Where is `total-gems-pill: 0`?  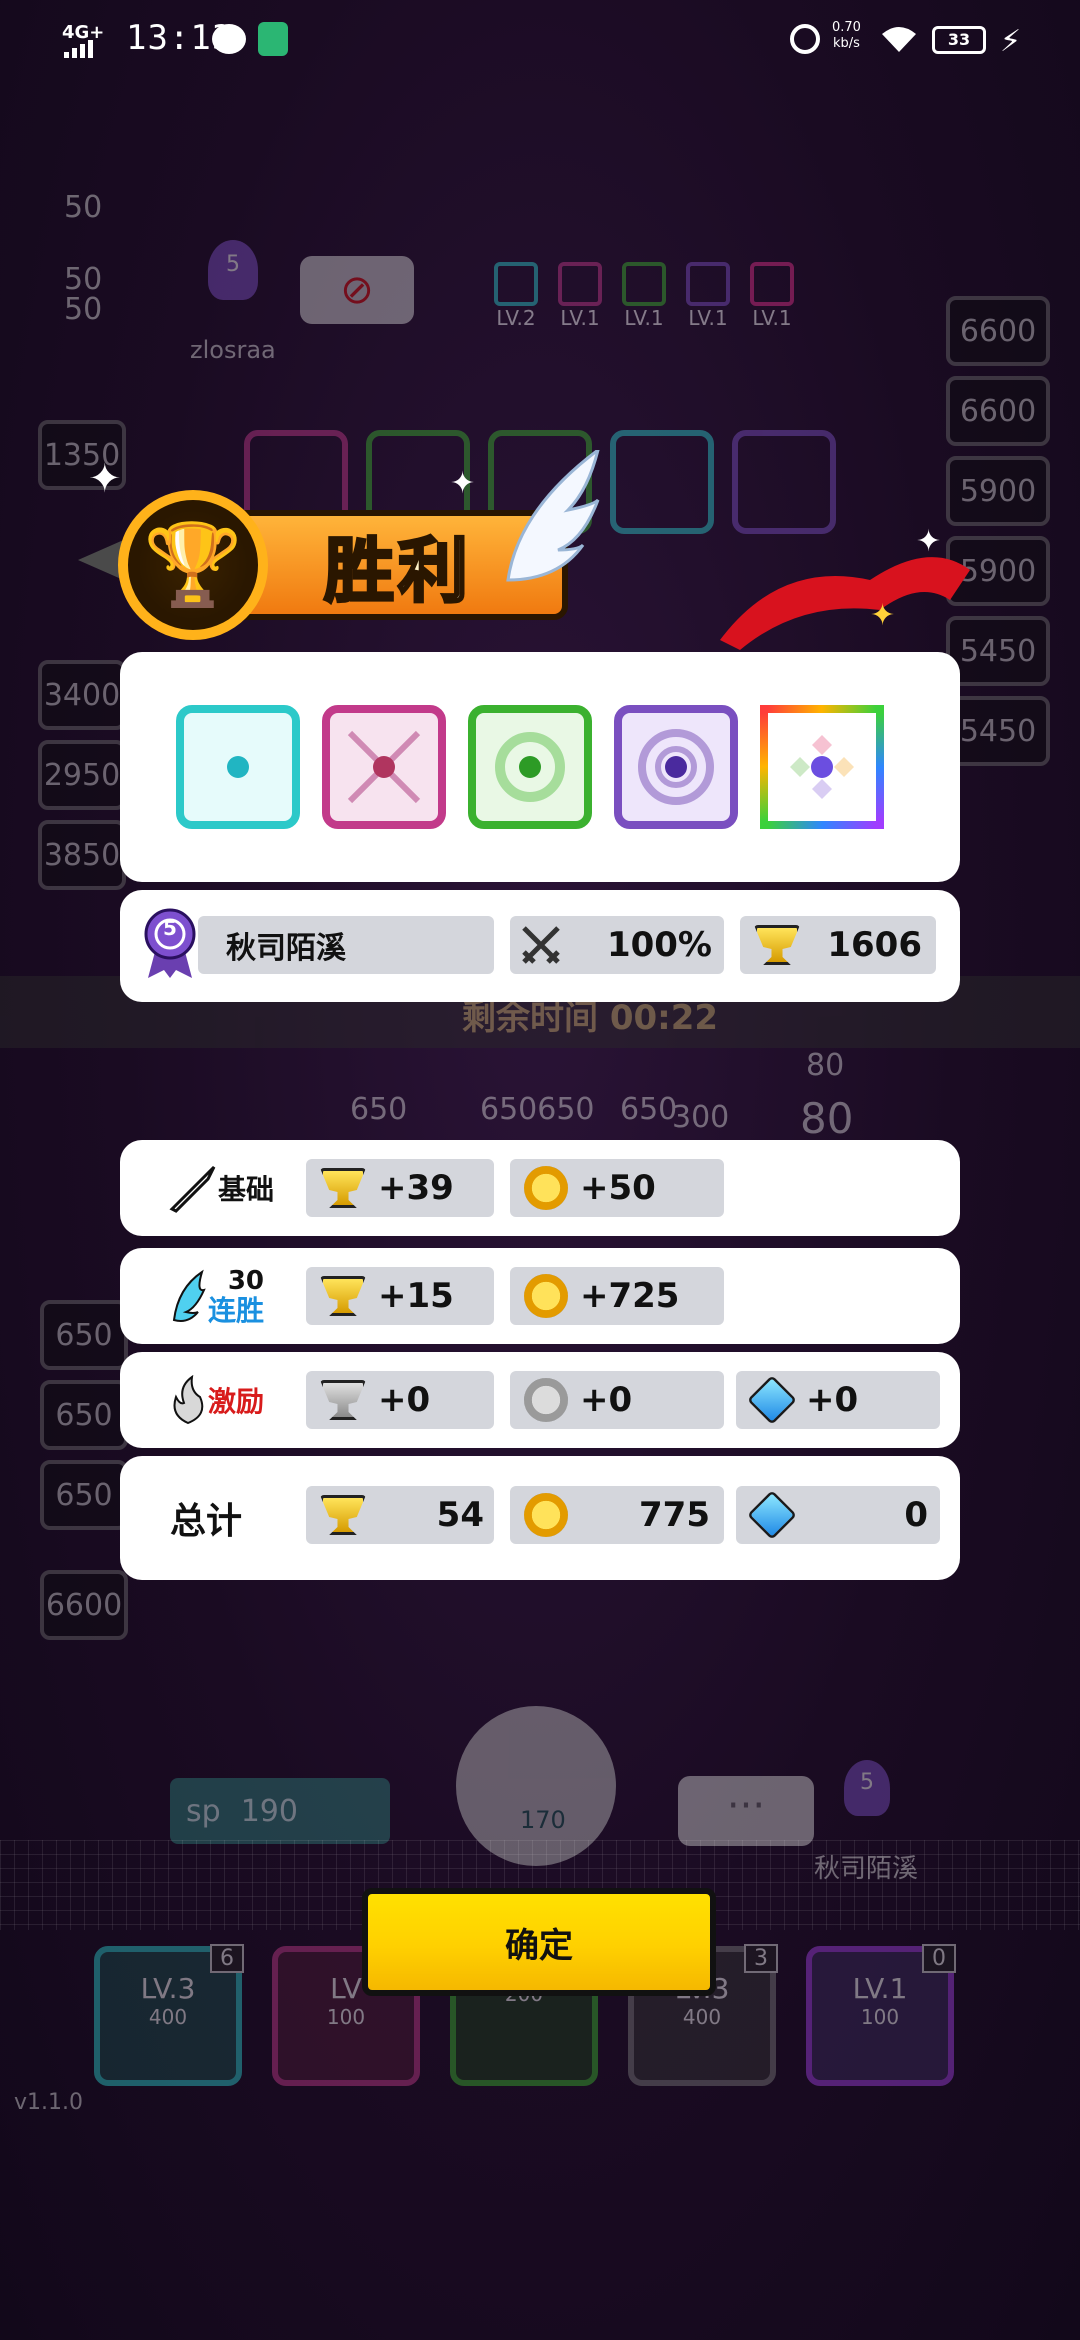 total-gems-pill: 0 is located at coordinates (838, 1515).